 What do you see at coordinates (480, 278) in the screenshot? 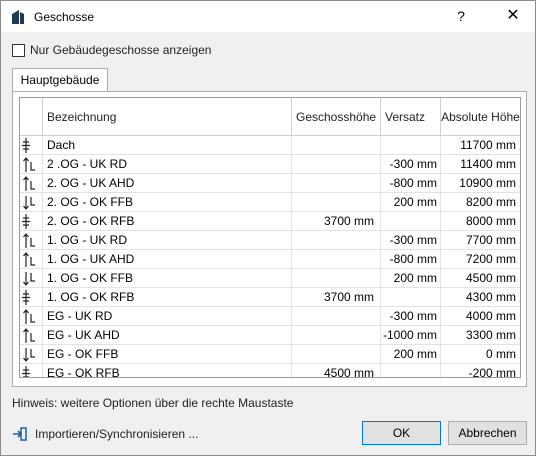
I see `cell-absolute-hoehe: 4500 mm` at bounding box center [480, 278].